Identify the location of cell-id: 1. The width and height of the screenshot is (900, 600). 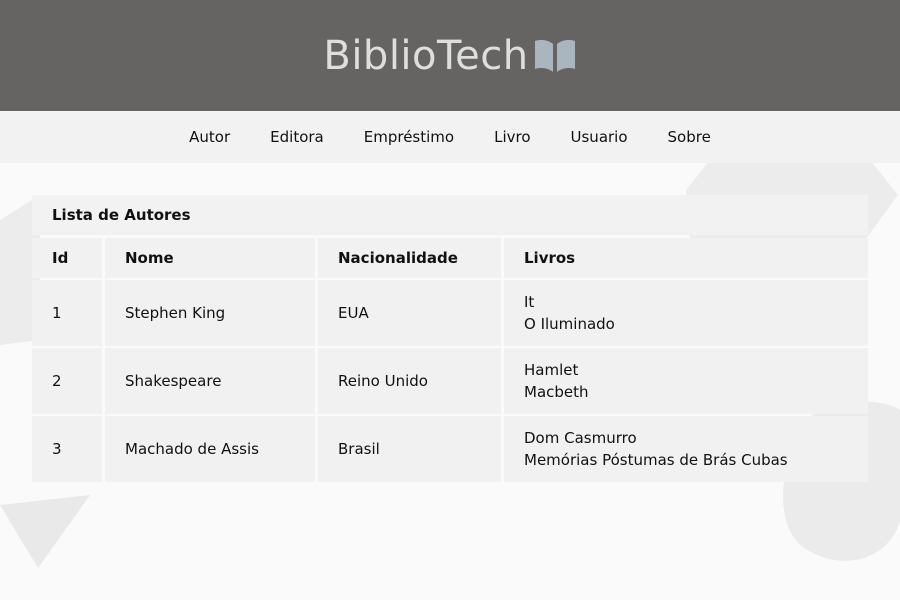
(67, 313).